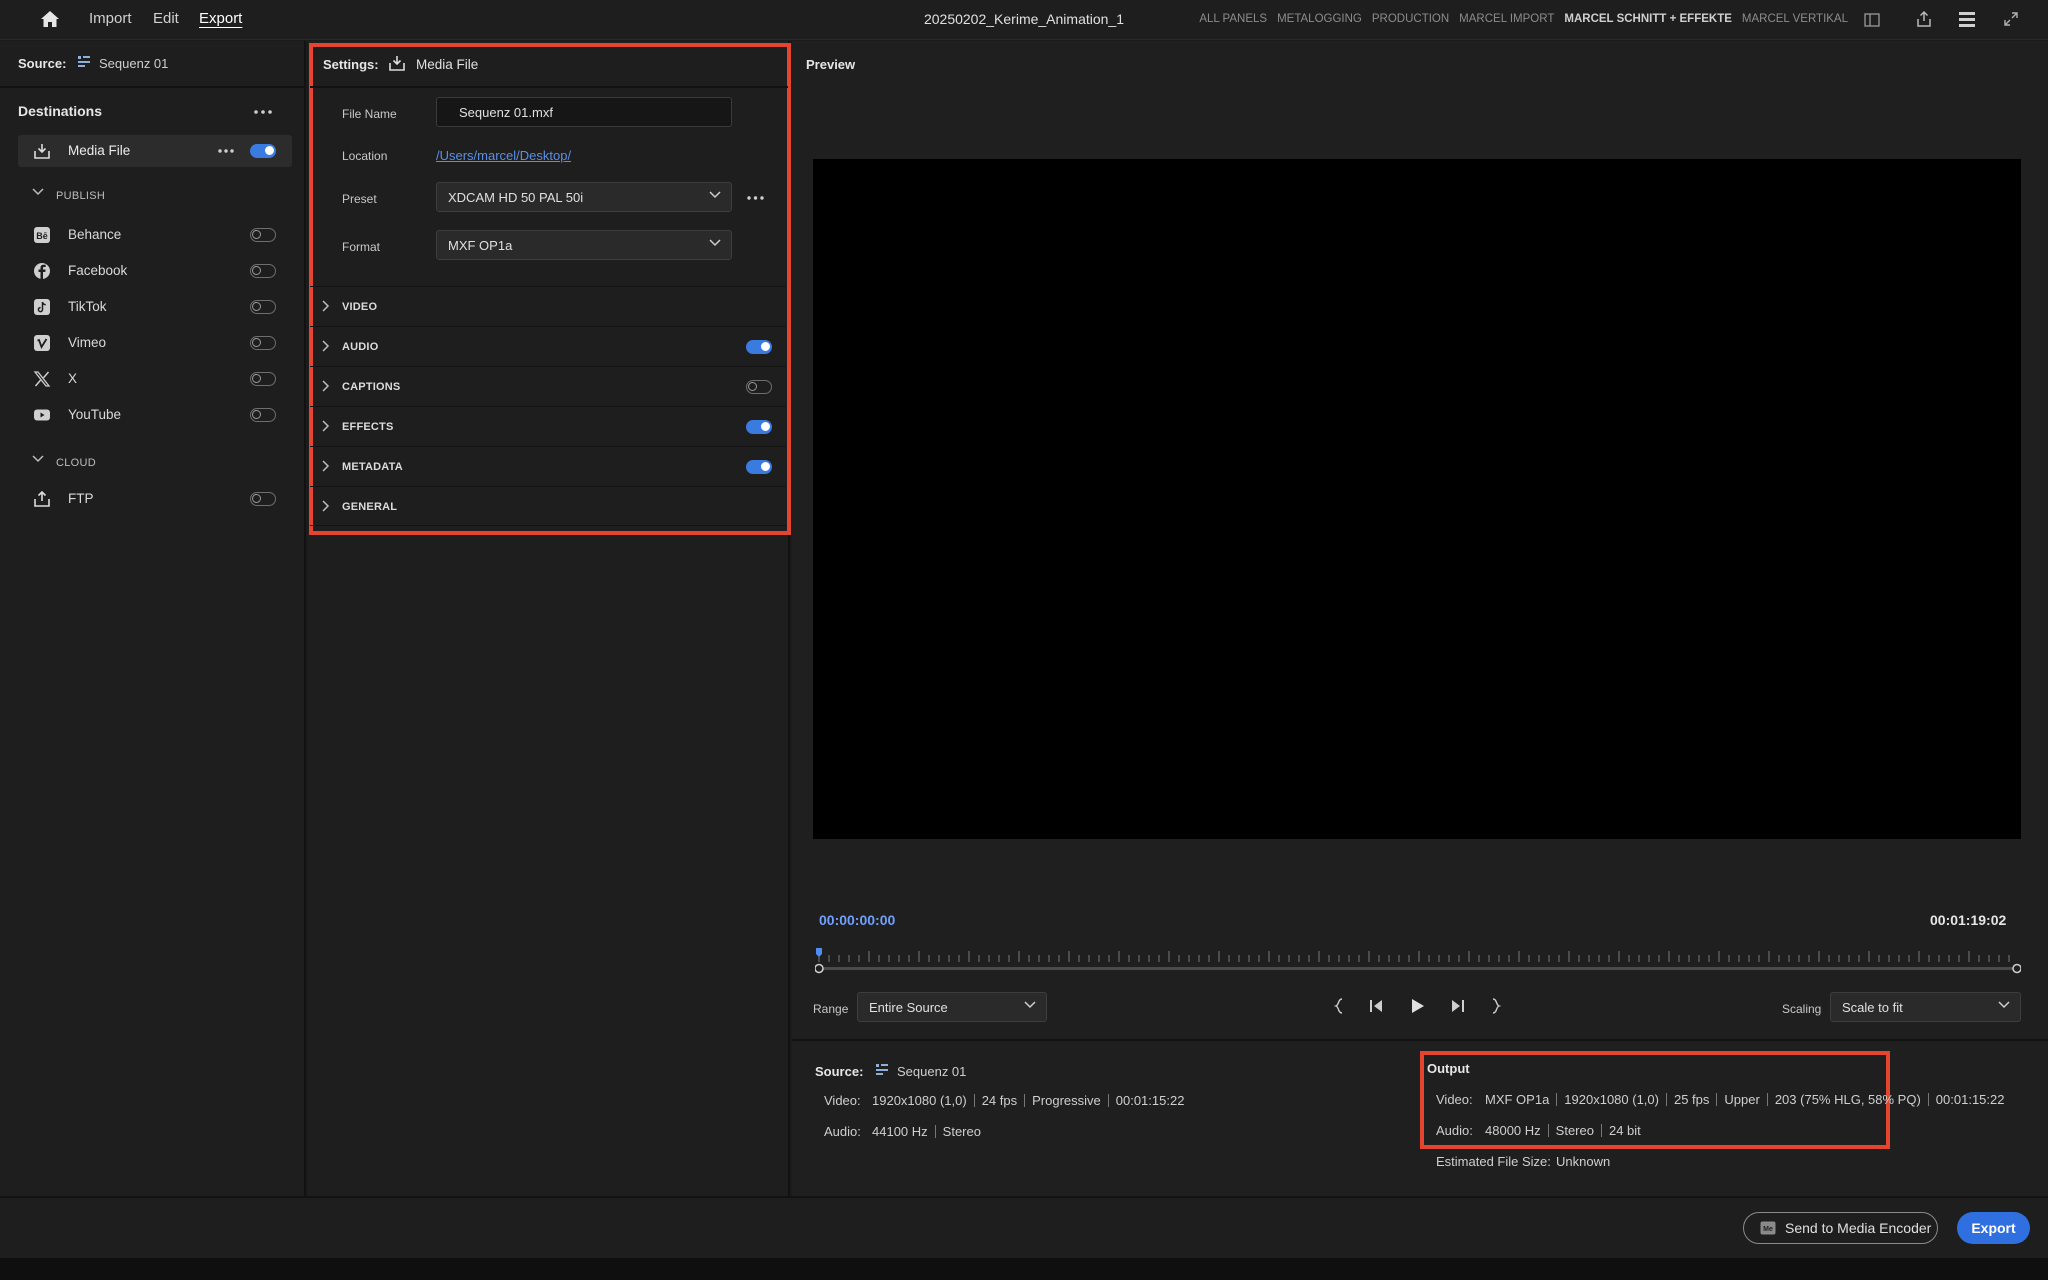 The width and height of the screenshot is (2048, 1280). Describe the element at coordinates (351, 64) in the screenshot. I see `settings-title: Settings:` at that location.